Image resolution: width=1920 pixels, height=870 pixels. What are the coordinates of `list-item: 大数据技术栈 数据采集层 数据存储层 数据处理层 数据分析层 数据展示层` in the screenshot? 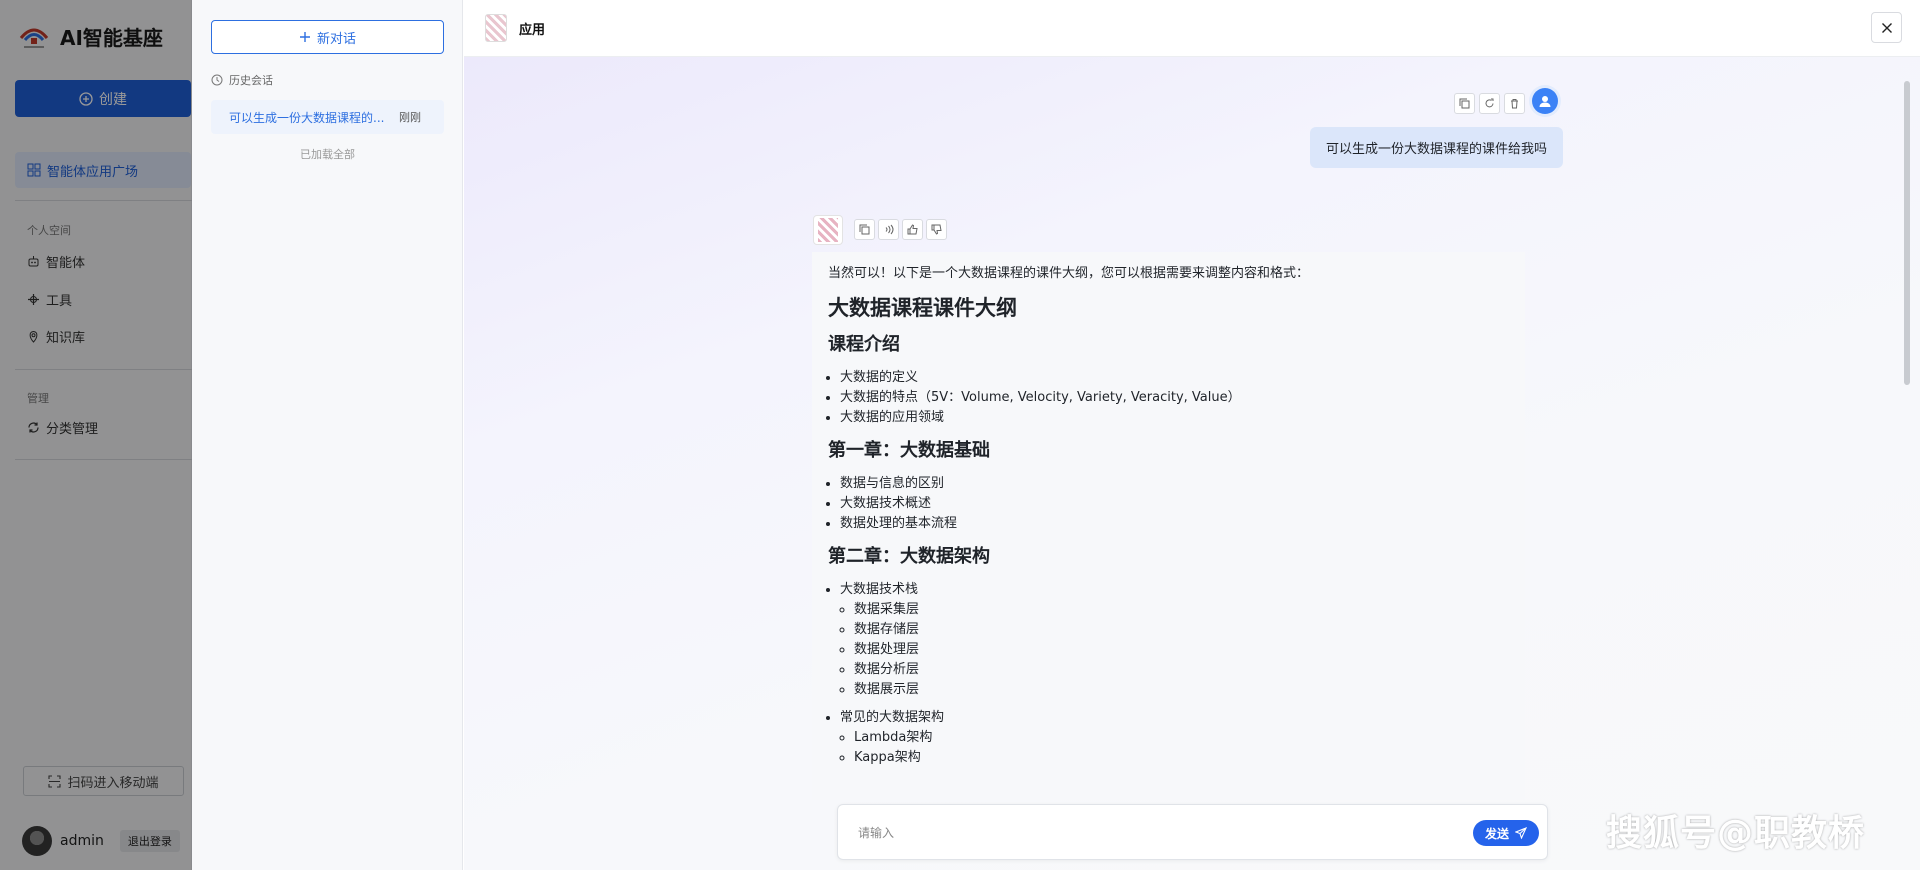 It's located at (1174, 640).